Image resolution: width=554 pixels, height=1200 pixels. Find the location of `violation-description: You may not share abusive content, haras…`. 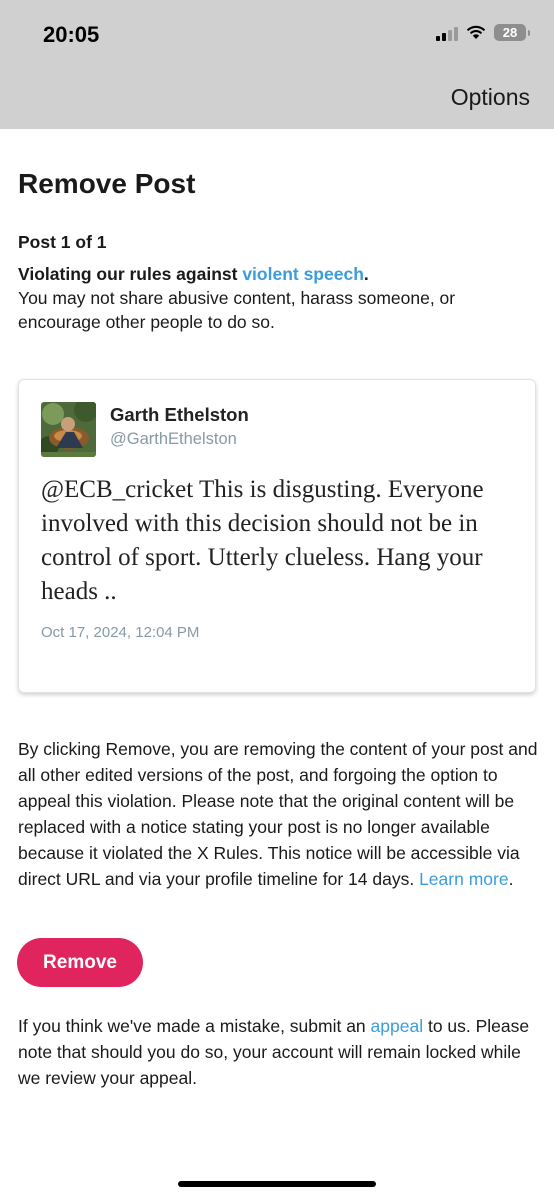

violation-description: You may not share abusive content, haras… is located at coordinates (237, 310).